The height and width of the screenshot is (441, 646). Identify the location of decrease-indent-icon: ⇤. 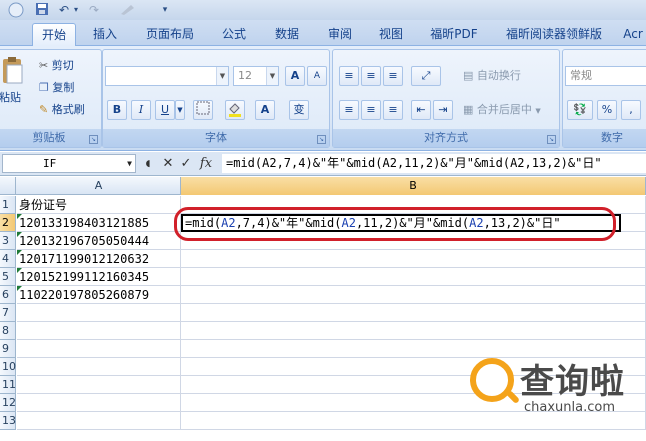
(421, 110).